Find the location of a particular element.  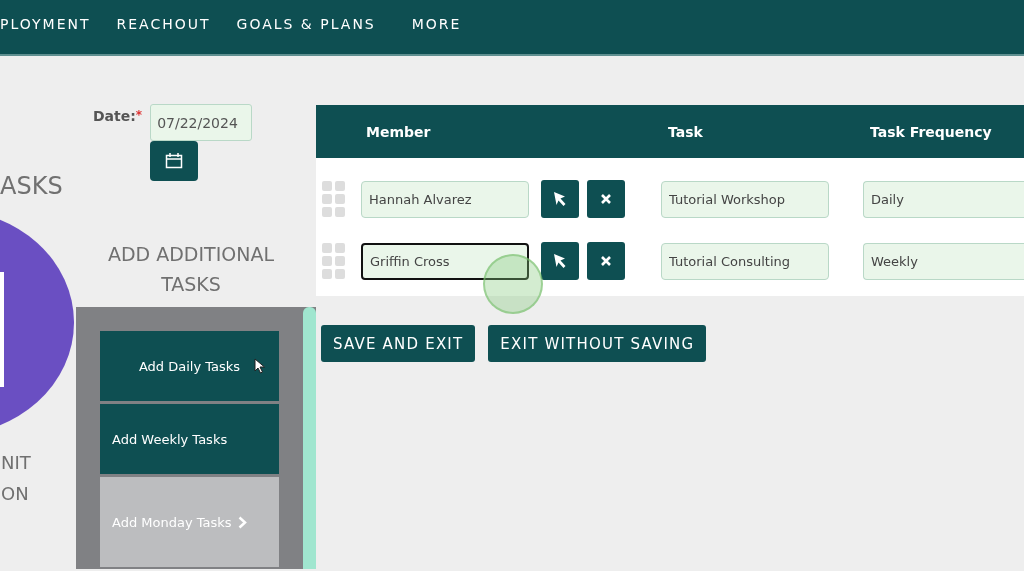

task-field: Tutorial Workshop is located at coordinates (745, 199).